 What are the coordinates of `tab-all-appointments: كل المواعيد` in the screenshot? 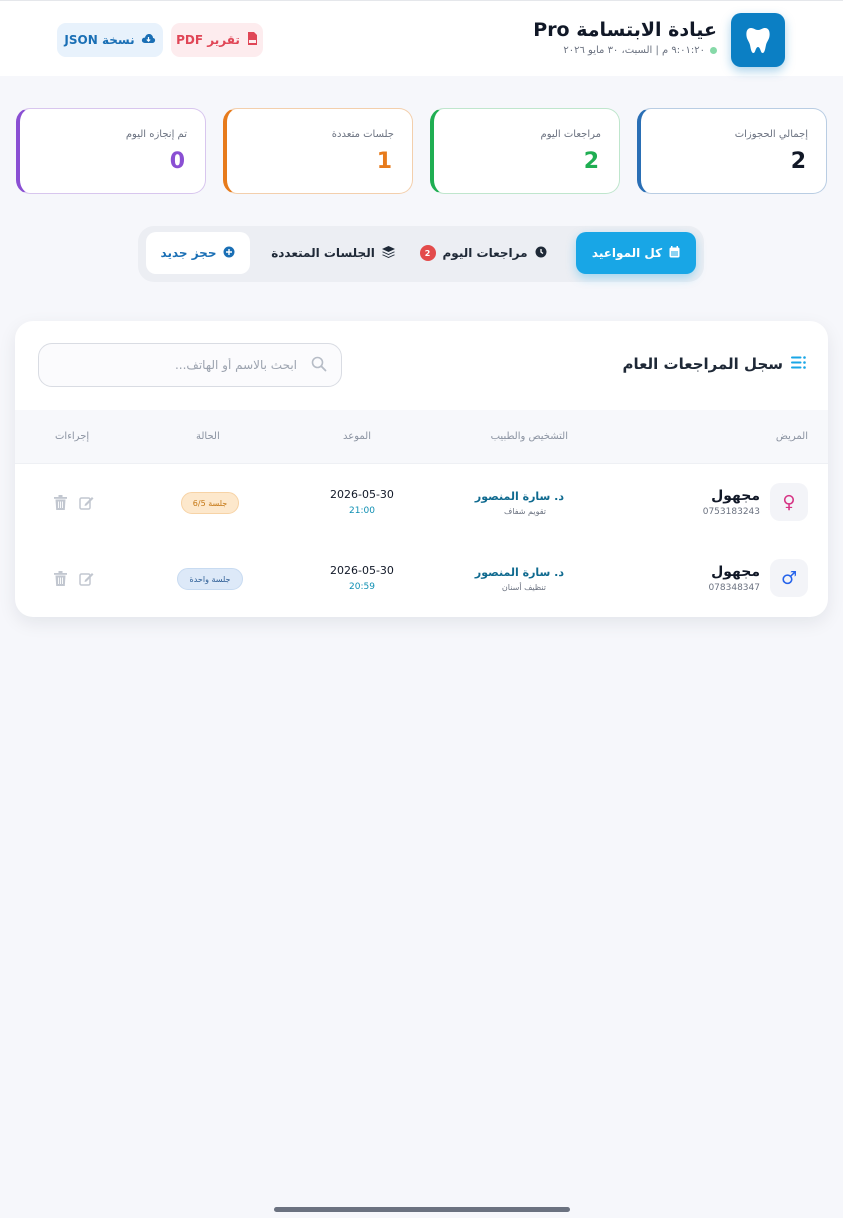 It's located at (636, 253).